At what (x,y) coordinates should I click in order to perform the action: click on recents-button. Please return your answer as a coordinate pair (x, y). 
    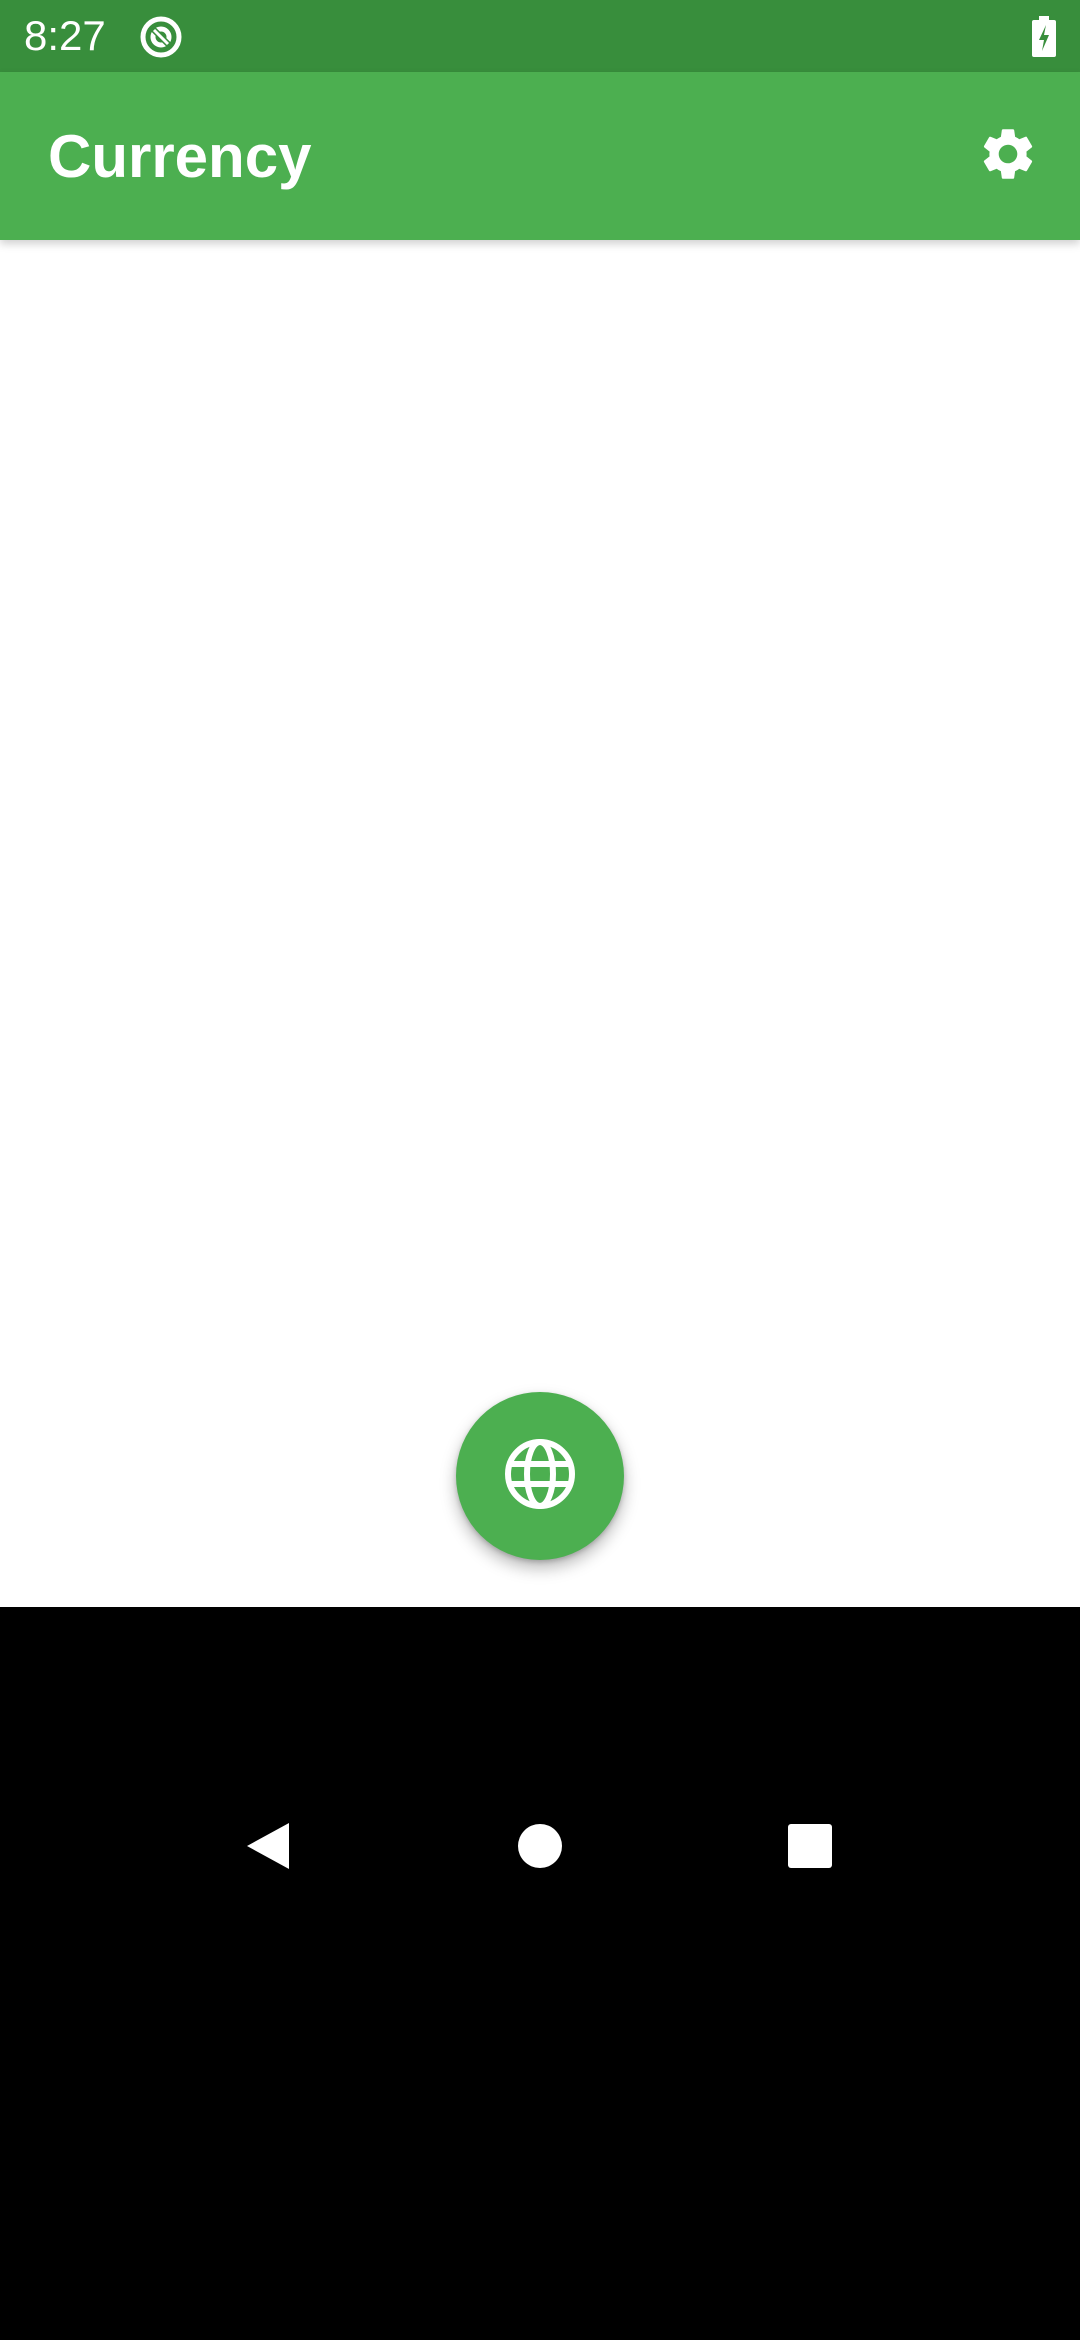
    Looking at the image, I should click on (810, 1848).